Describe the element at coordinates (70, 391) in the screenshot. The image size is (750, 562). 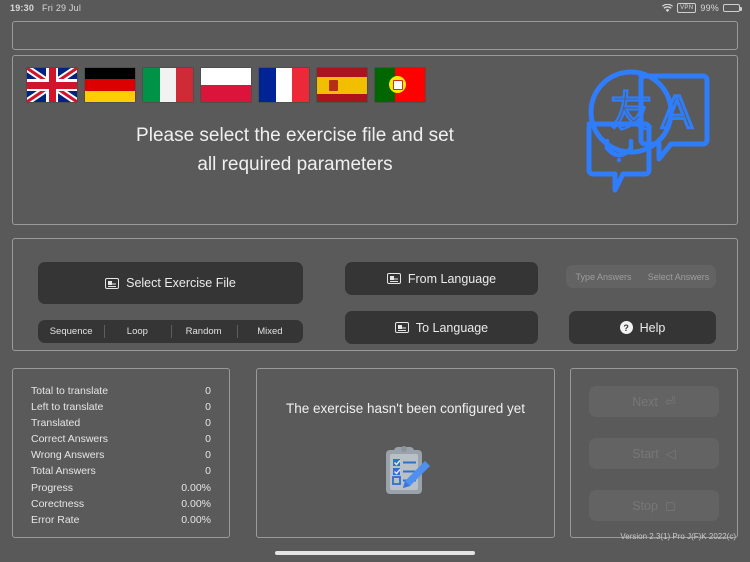
I see `stat-label: Total to translate` at that location.